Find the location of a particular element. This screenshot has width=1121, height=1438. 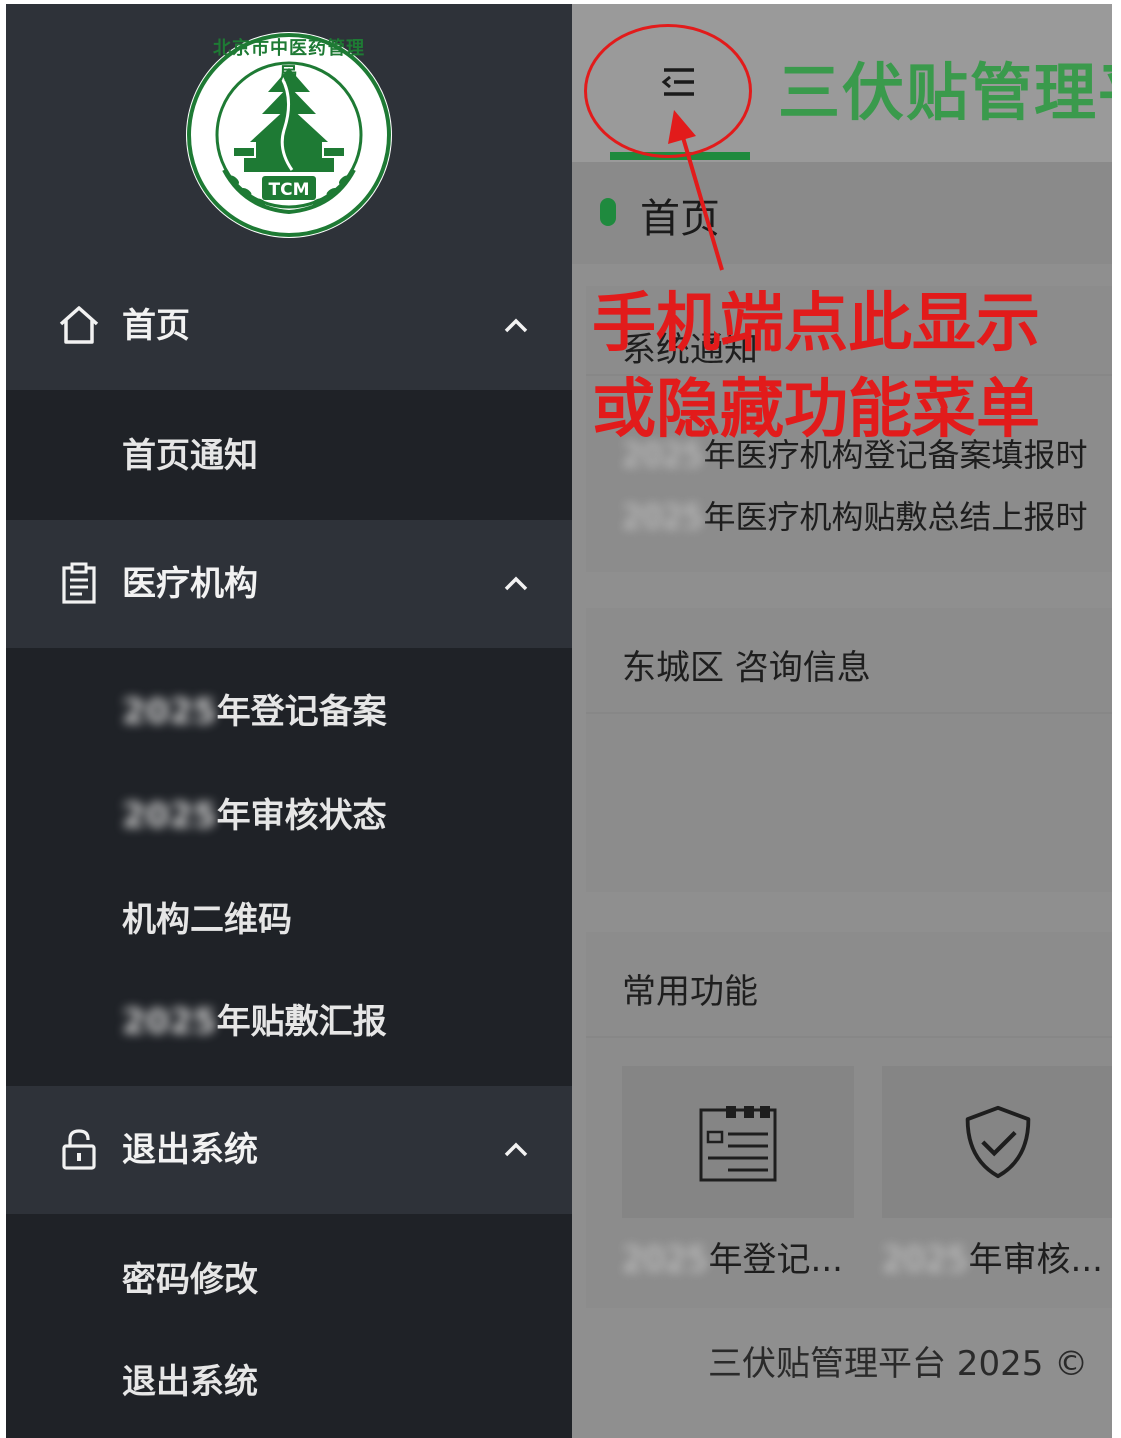

annotation-text-line1: 手机端点此显示 is located at coordinates (816, 324).